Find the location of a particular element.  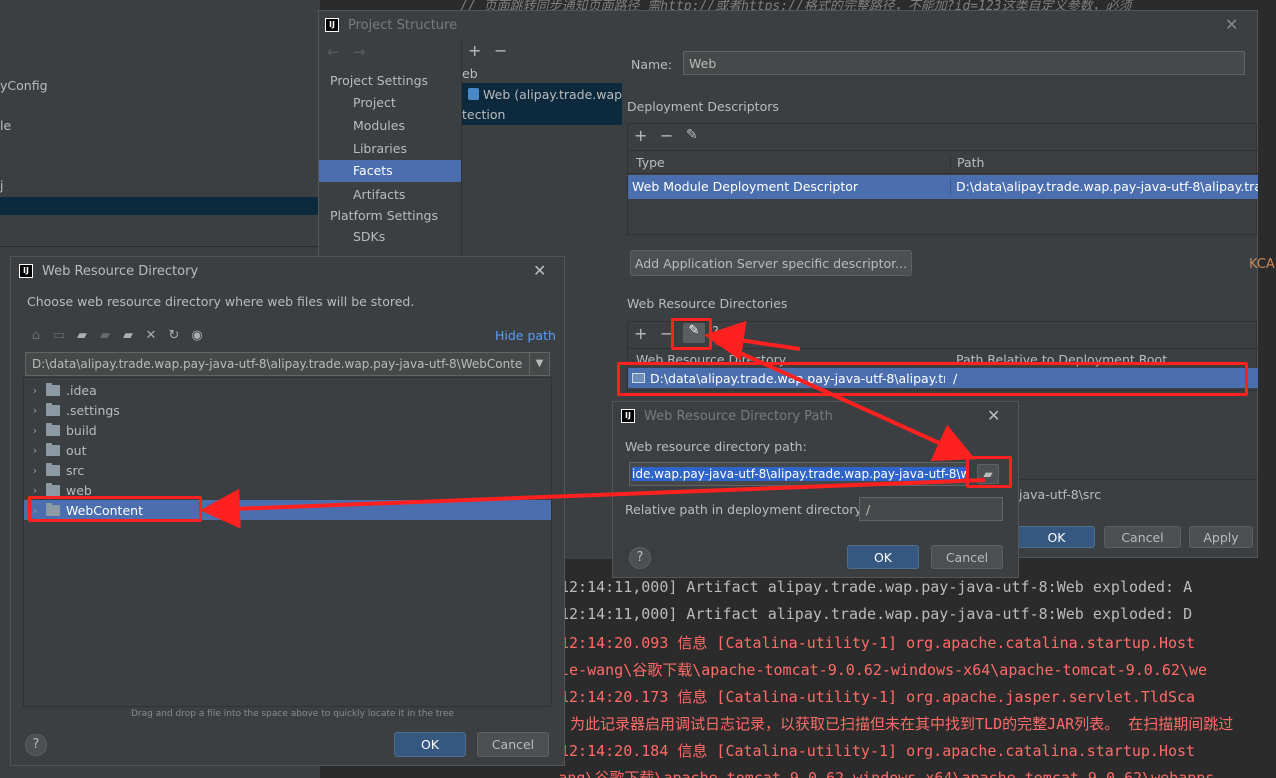

arrow-to-browse is located at coordinates (845, 401).